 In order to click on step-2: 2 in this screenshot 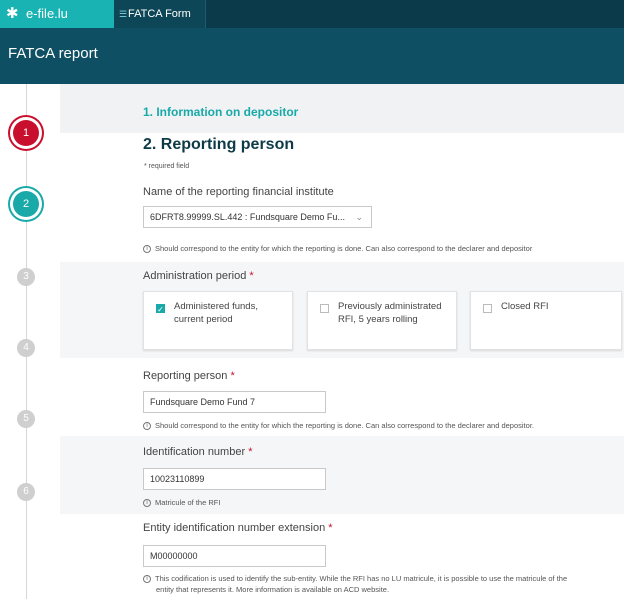, I will do `click(26, 204)`.